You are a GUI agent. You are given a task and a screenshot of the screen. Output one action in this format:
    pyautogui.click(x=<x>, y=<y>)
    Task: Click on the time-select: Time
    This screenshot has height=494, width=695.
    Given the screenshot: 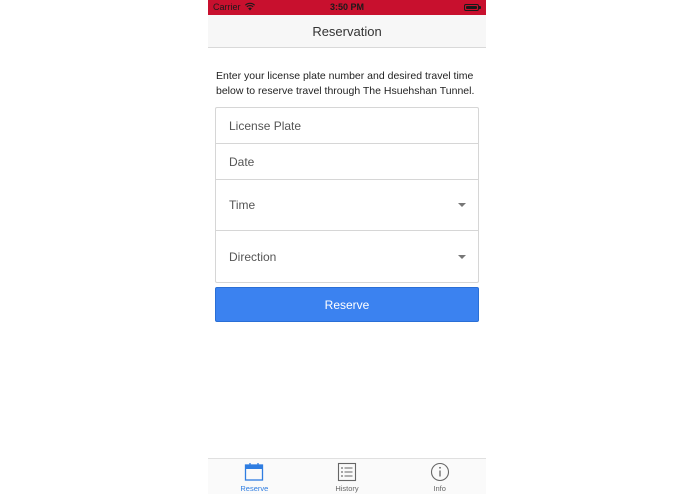 What is the action you would take?
    pyautogui.click(x=347, y=205)
    